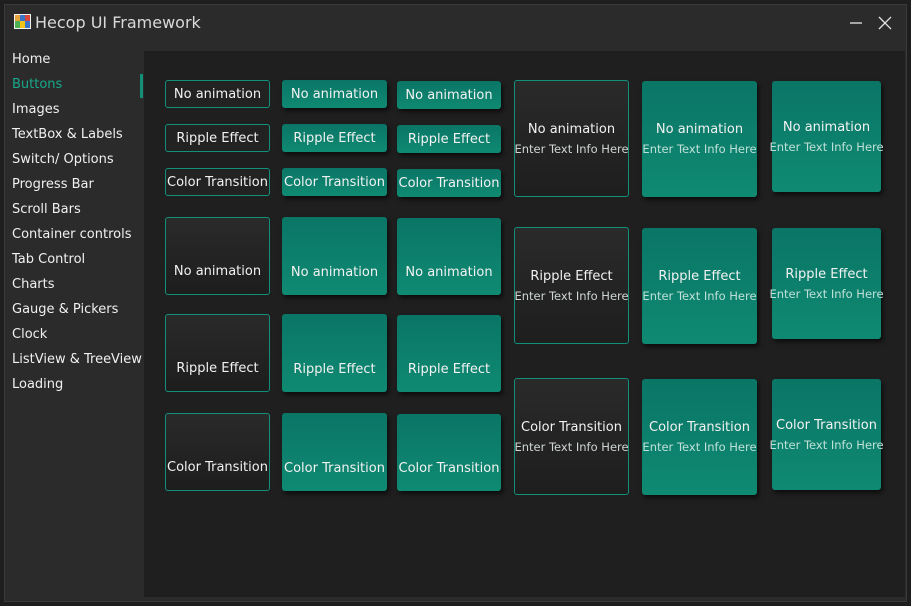 This screenshot has width=911, height=606. What do you see at coordinates (699, 139) in the screenshot?
I see `no-animation-card-filled-button: No animation Enter Text Info Here` at bounding box center [699, 139].